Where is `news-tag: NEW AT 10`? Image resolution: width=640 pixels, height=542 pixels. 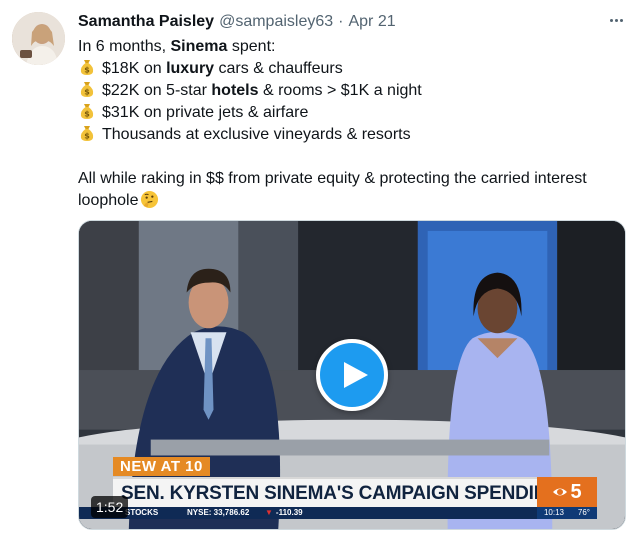 news-tag: NEW AT 10 is located at coordinates (161, 466).